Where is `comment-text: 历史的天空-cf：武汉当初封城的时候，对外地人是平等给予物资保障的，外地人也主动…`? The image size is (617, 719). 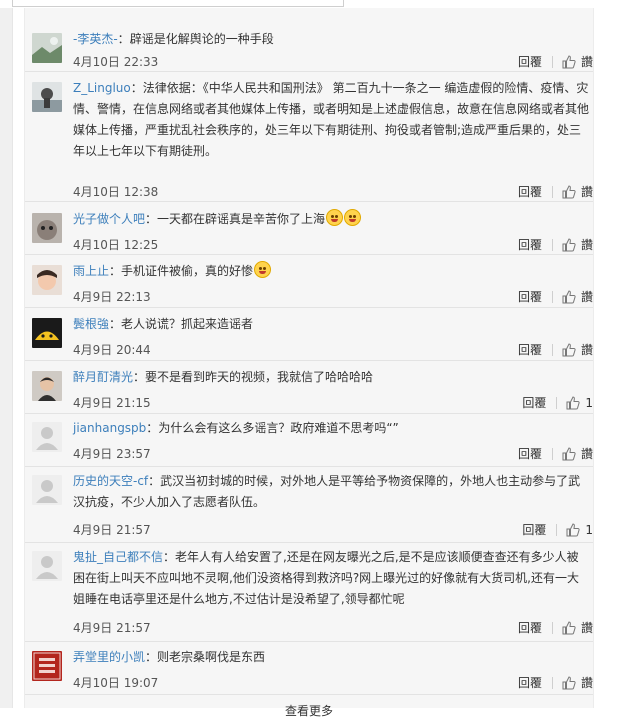
comment-text: 历史的天空-cf：武汉当初封城的时候，对外地人是平等给予物资保障的，外地人也主动… is located at coordinates (327, 491).